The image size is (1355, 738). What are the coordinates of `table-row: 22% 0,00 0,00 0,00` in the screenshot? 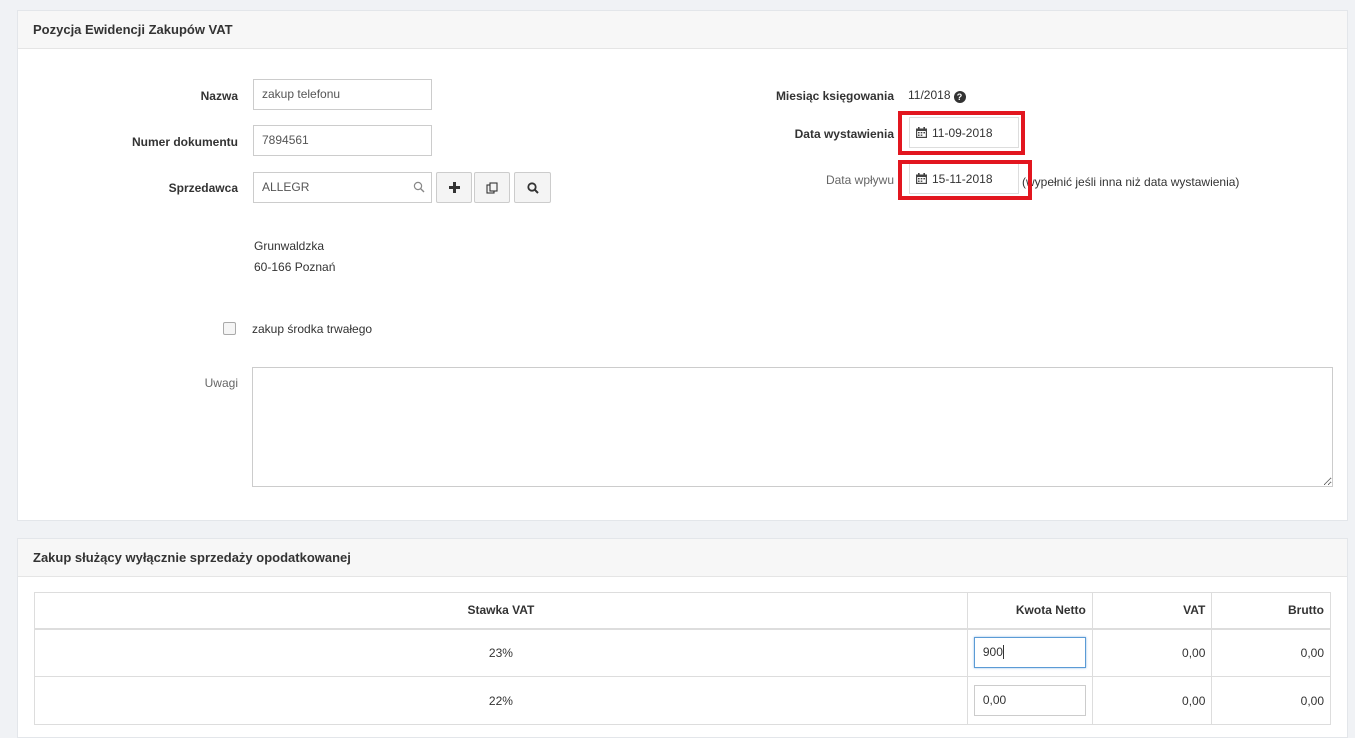 It's located at (682, 700).